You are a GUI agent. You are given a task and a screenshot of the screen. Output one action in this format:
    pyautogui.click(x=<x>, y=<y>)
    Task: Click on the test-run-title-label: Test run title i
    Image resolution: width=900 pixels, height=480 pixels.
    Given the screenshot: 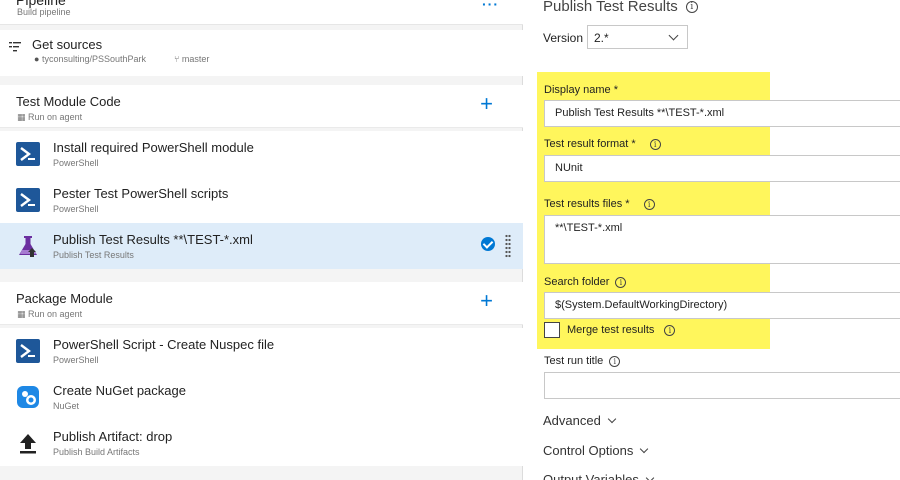 What is the action you would take?
    pyautogui.click(x=582, y=361)
    